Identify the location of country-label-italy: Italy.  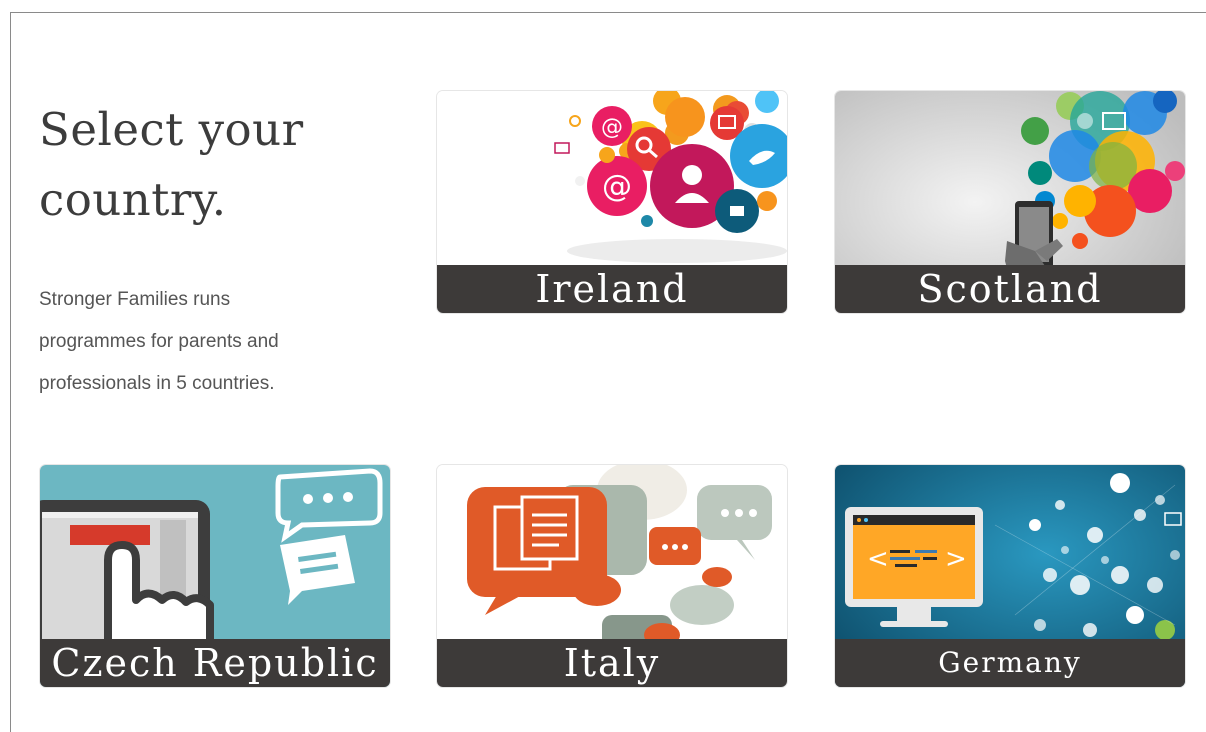
(612, 663).